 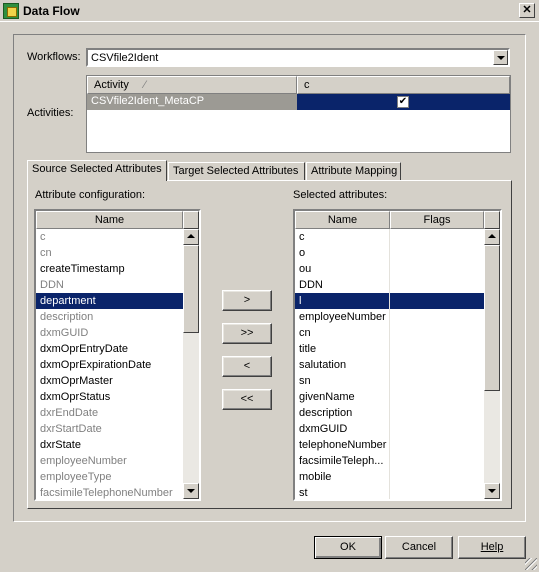 I want to click on help-button: Help, so click(x=492, y=547).